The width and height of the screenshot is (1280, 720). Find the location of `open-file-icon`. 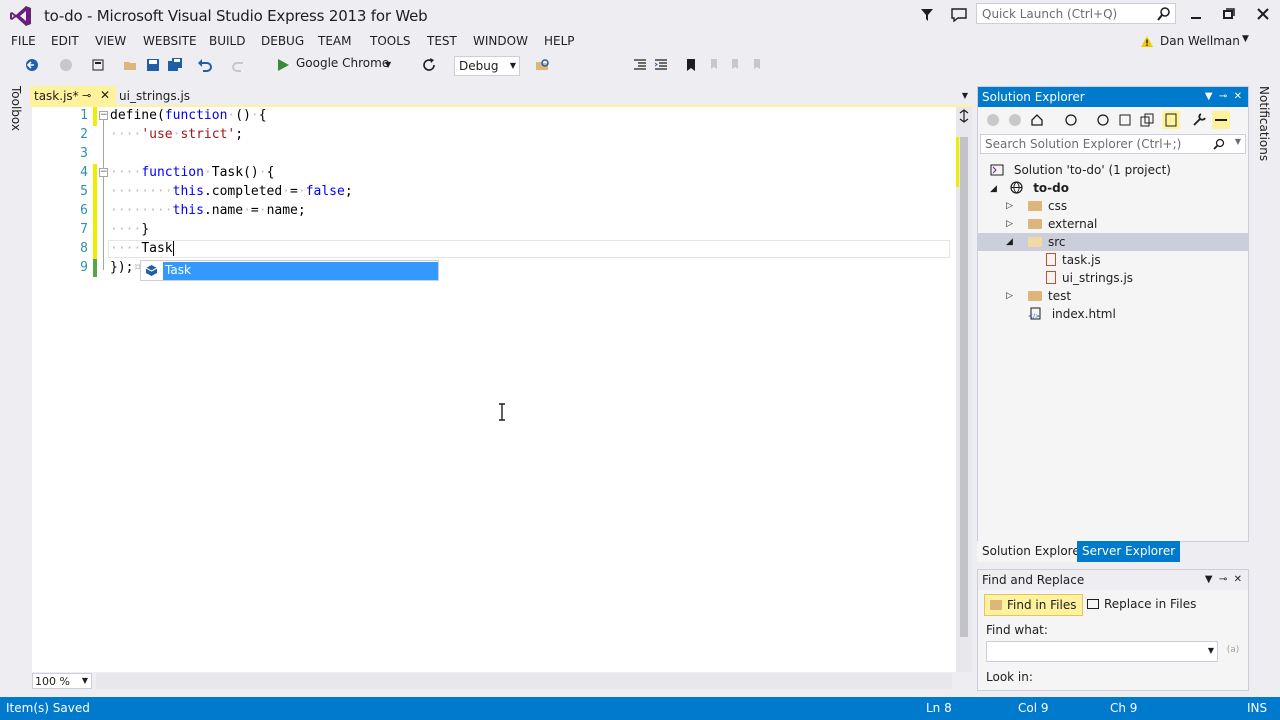

open-file-icon is located at coordinates (130, 65).